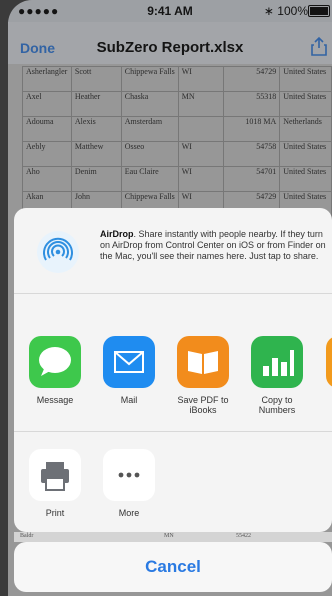  What do you see at coordinates (55, 475) in the screenshot?
I see `print-icon` at bounding box center [55, 475].